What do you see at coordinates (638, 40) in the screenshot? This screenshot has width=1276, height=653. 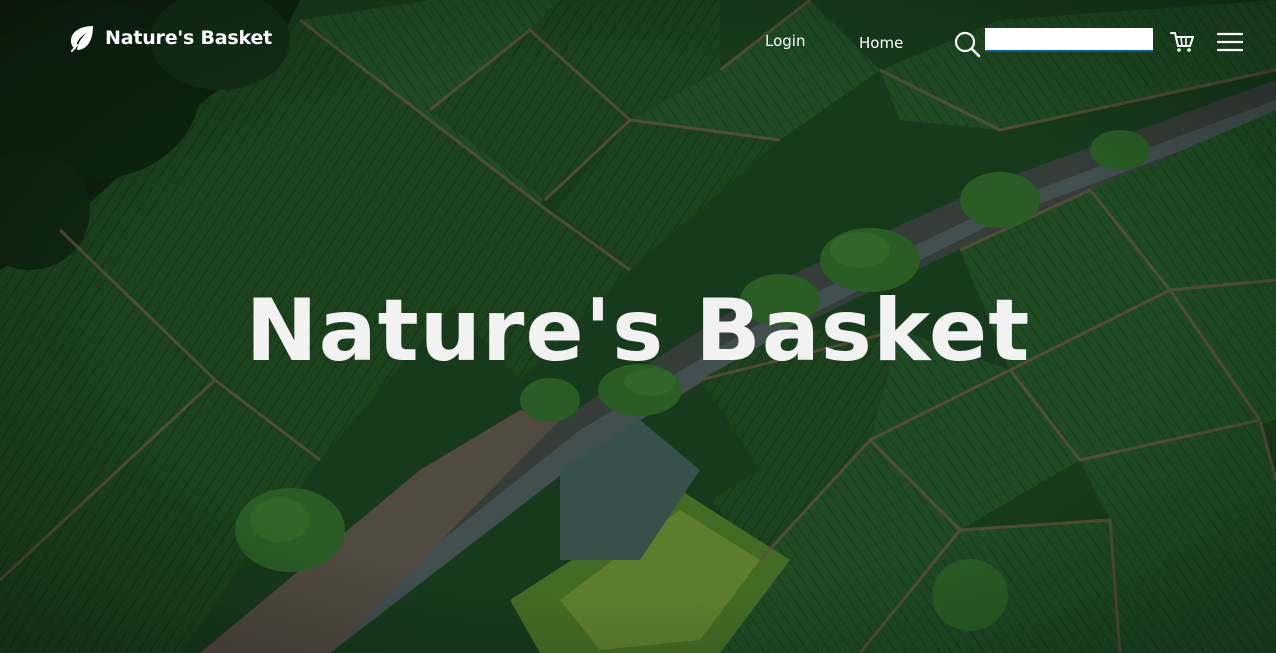 I see `top-navbar: Nature's Basket Login Home` at bounding box center [638, 40].